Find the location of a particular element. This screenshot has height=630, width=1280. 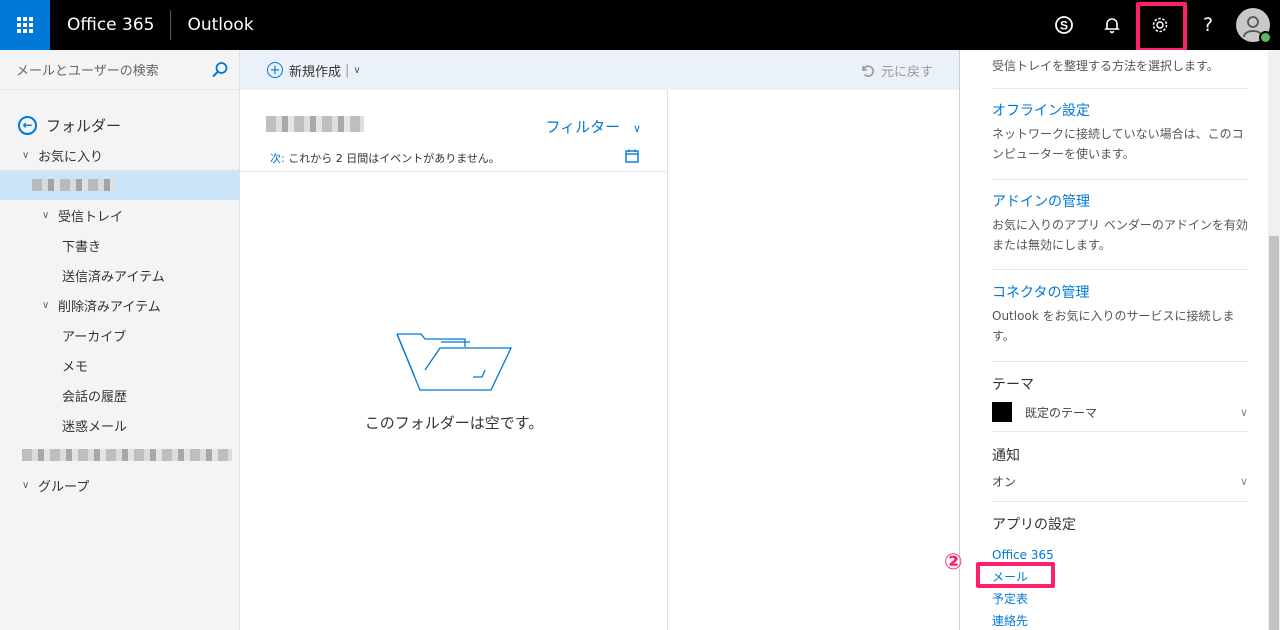

settings-focused-inbox-desc: 受信トレイを整理する方法を選択します。 is located at coordinates (1120, 64).